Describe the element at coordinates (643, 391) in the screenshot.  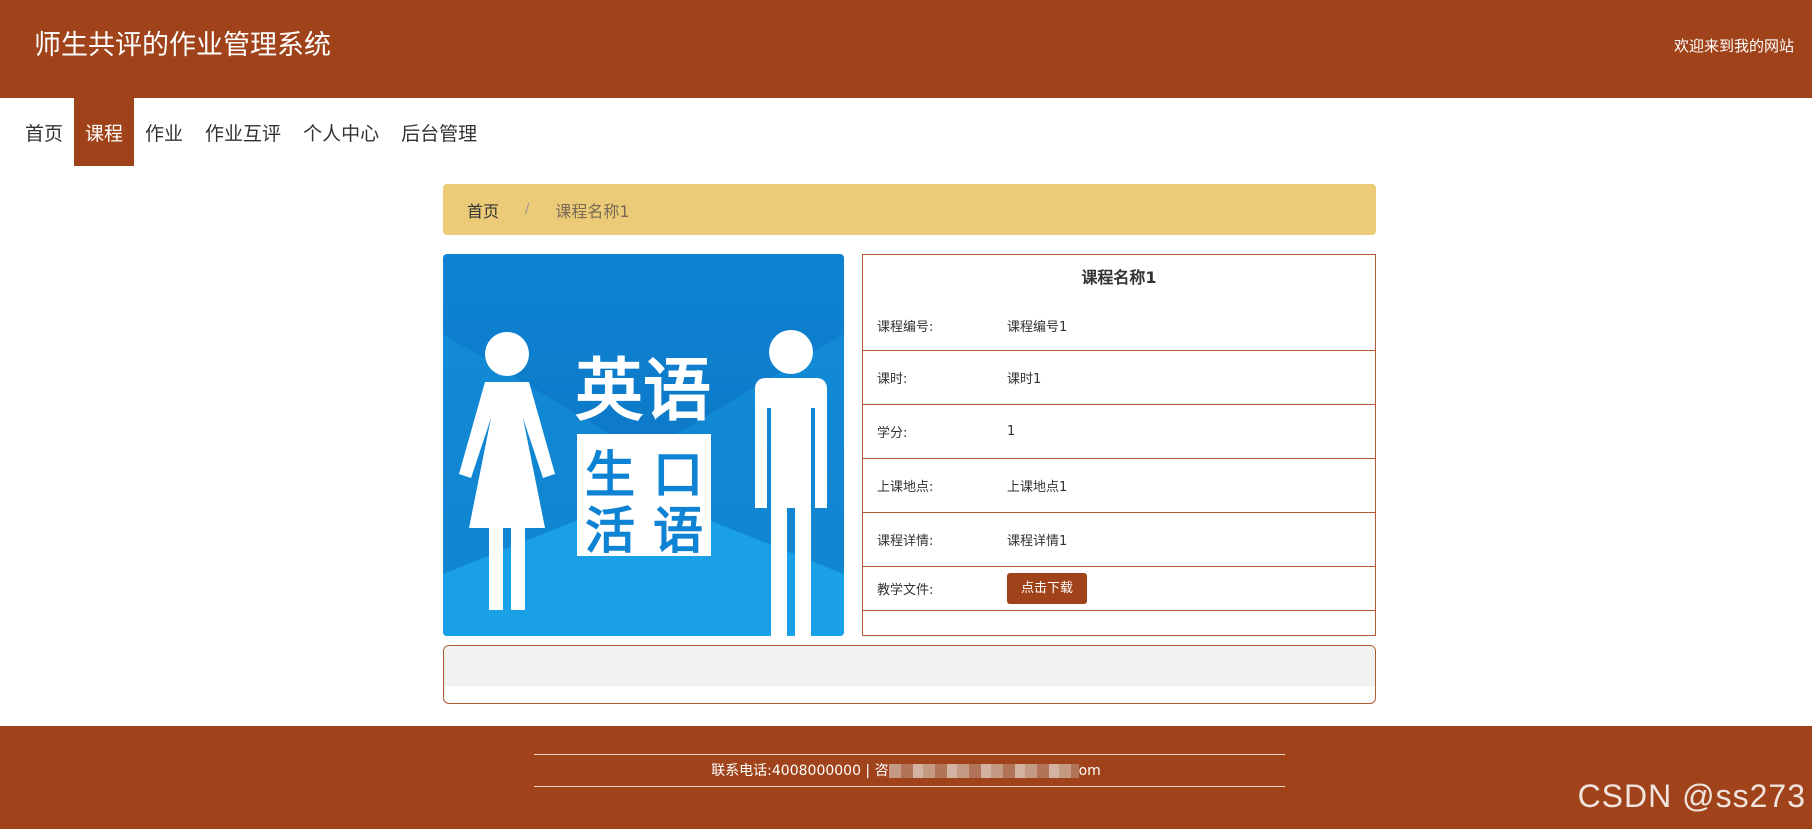
I see `image-title-text: 英语` at that location.